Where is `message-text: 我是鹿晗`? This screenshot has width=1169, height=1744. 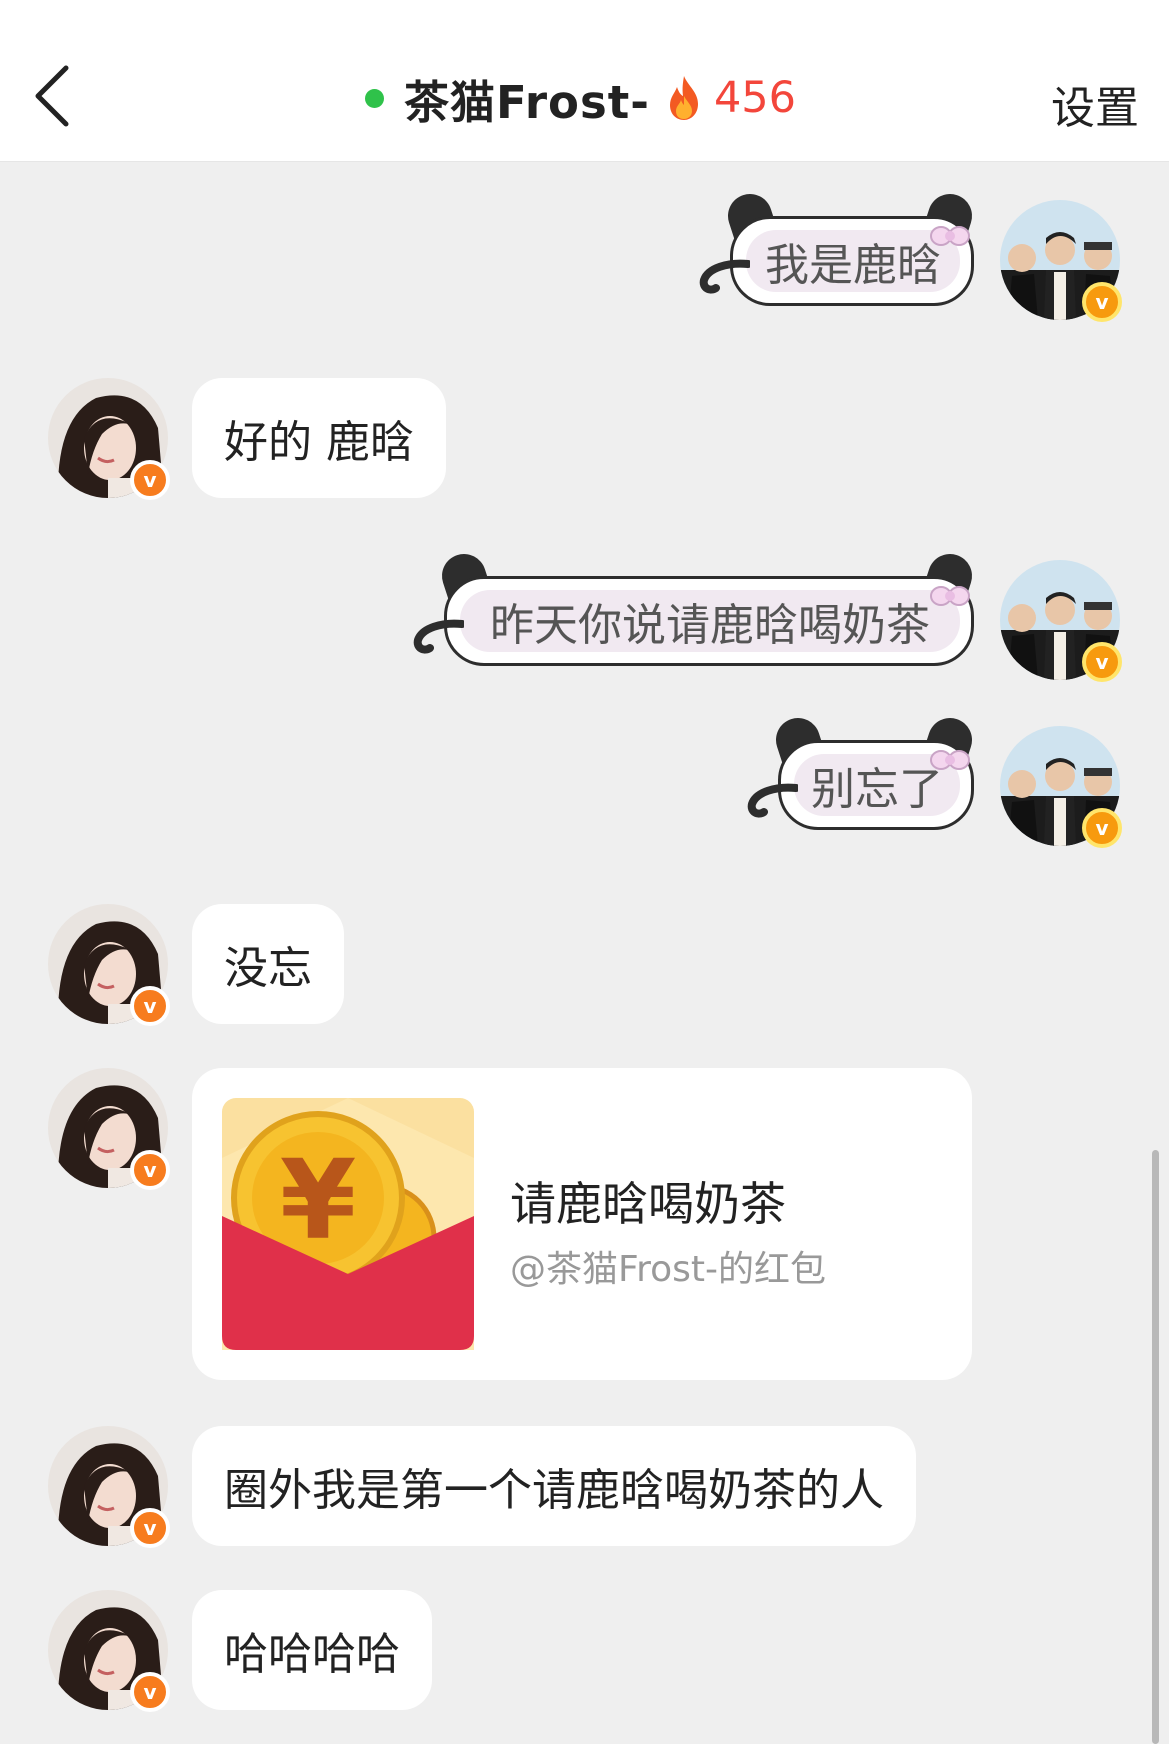
message-text: 我是鹿晗 is located at coordinates (853, 265).